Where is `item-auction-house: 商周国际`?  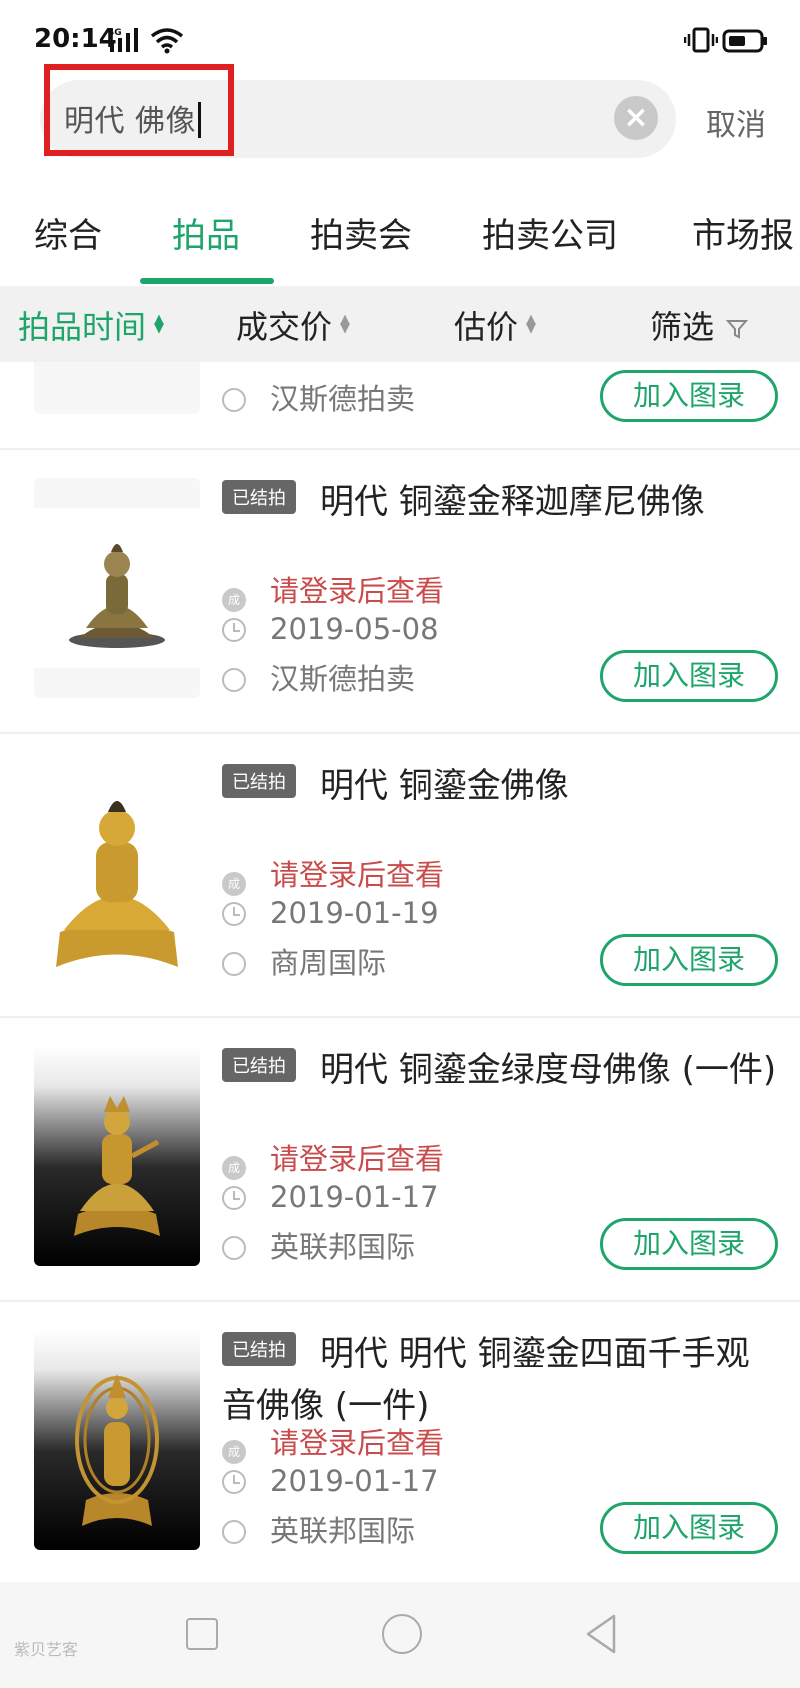 item-auction-house: 商周国际 is located at coordinates (328, 963).